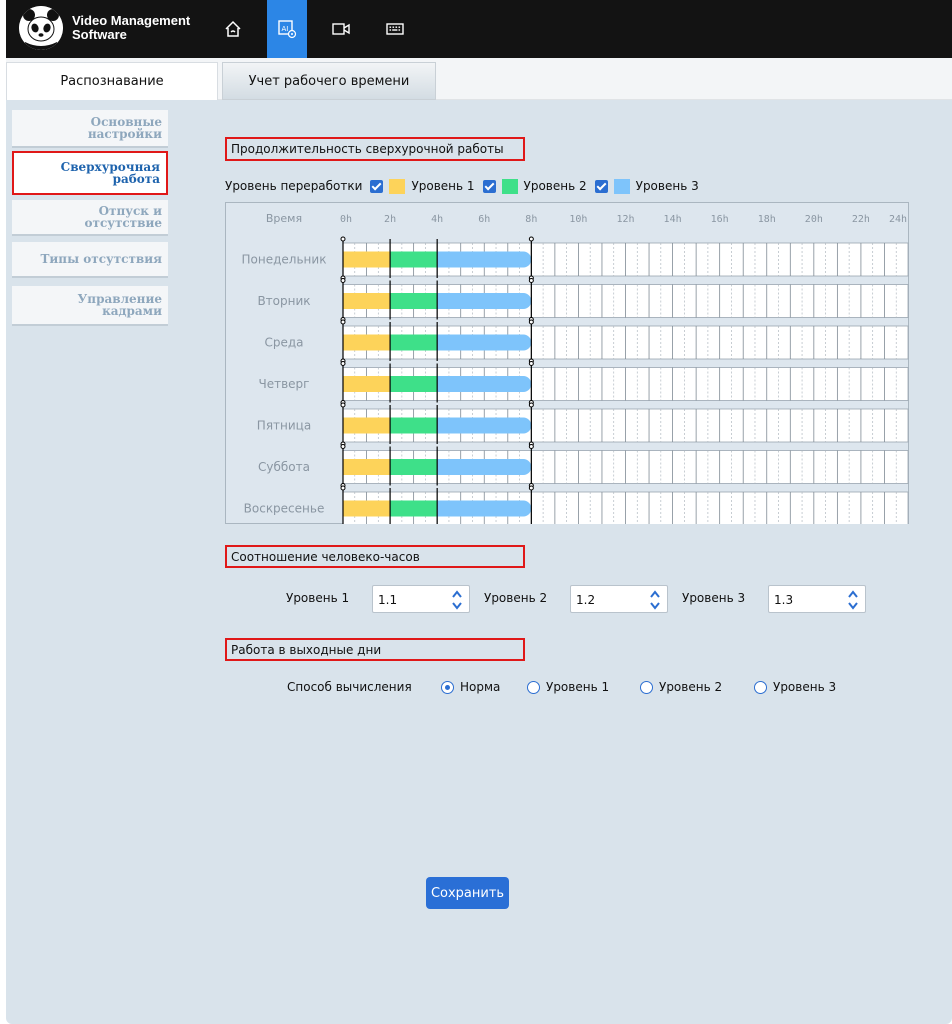 The image size is (952, 1024). Describe the element at coordinates (367, 149) in the screenshot. I see `section-title: Продолжительность сверхурочной работы` at that location.